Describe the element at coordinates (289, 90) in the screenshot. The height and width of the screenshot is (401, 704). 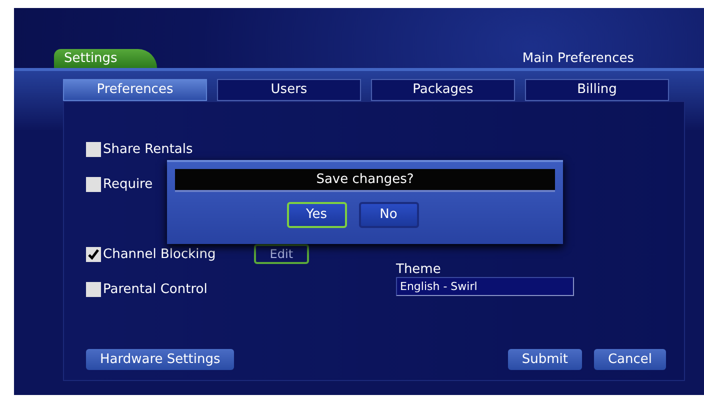
I see `tab: Users` at that location.